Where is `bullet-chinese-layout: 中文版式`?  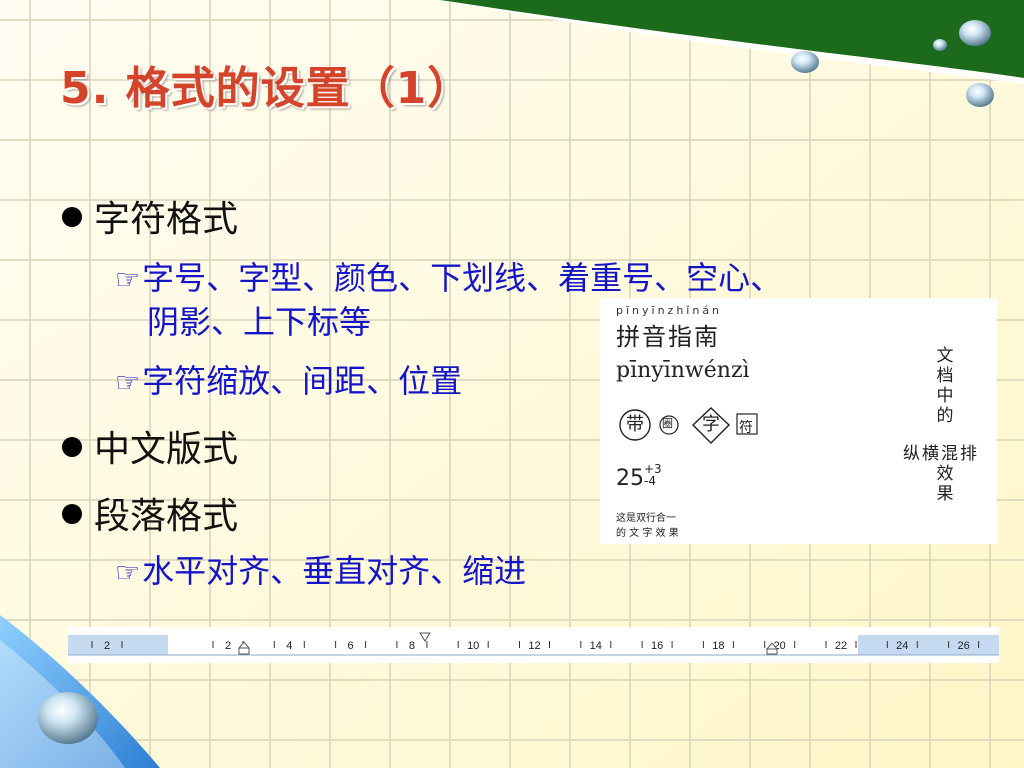 bullet-chinese-layout: 中文版式 is located at coordinates (150, 446).